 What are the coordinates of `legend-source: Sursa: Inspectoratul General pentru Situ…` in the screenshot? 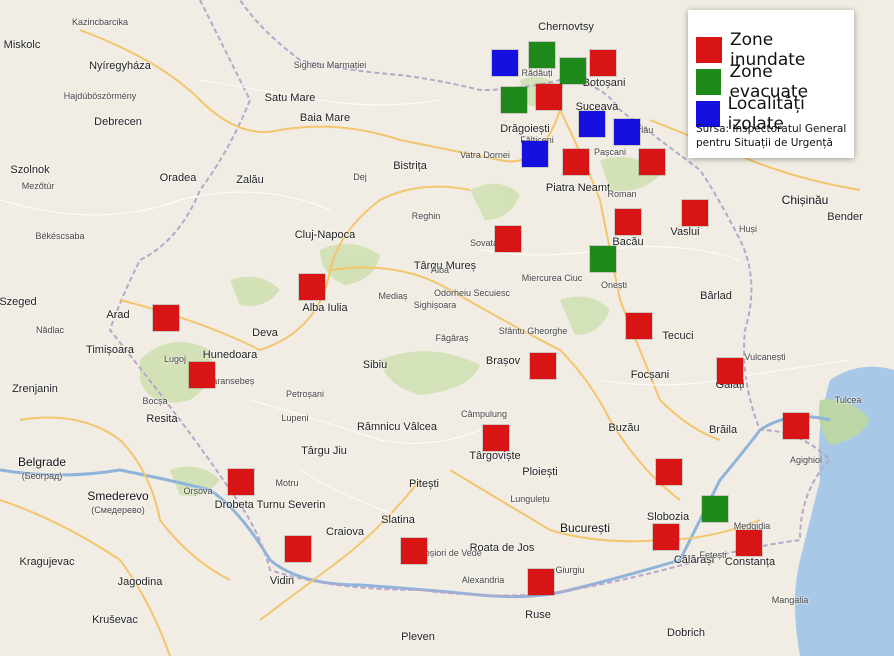 It's located at (771, 136).